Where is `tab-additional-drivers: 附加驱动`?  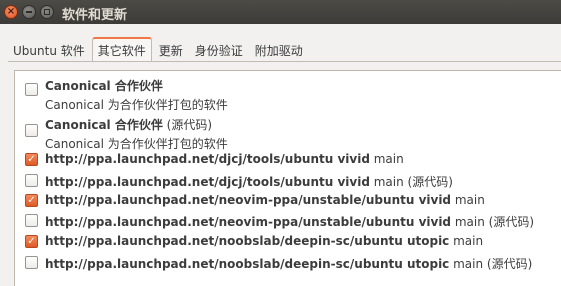
tab-additional-drivers: 附加驱动 is located at coordinates (279, 50).